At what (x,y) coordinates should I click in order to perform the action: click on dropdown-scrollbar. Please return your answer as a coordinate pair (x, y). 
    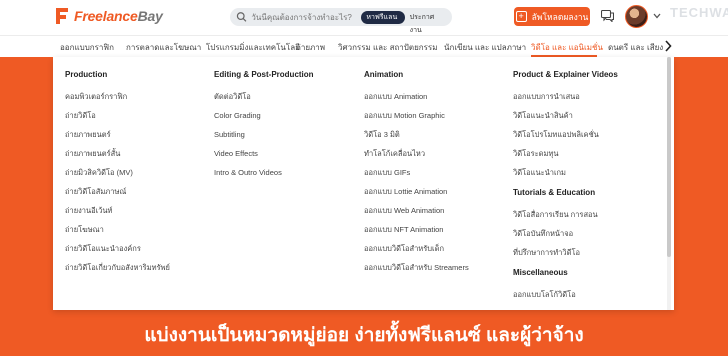
    Looking at the image, I should click on (669, 183).